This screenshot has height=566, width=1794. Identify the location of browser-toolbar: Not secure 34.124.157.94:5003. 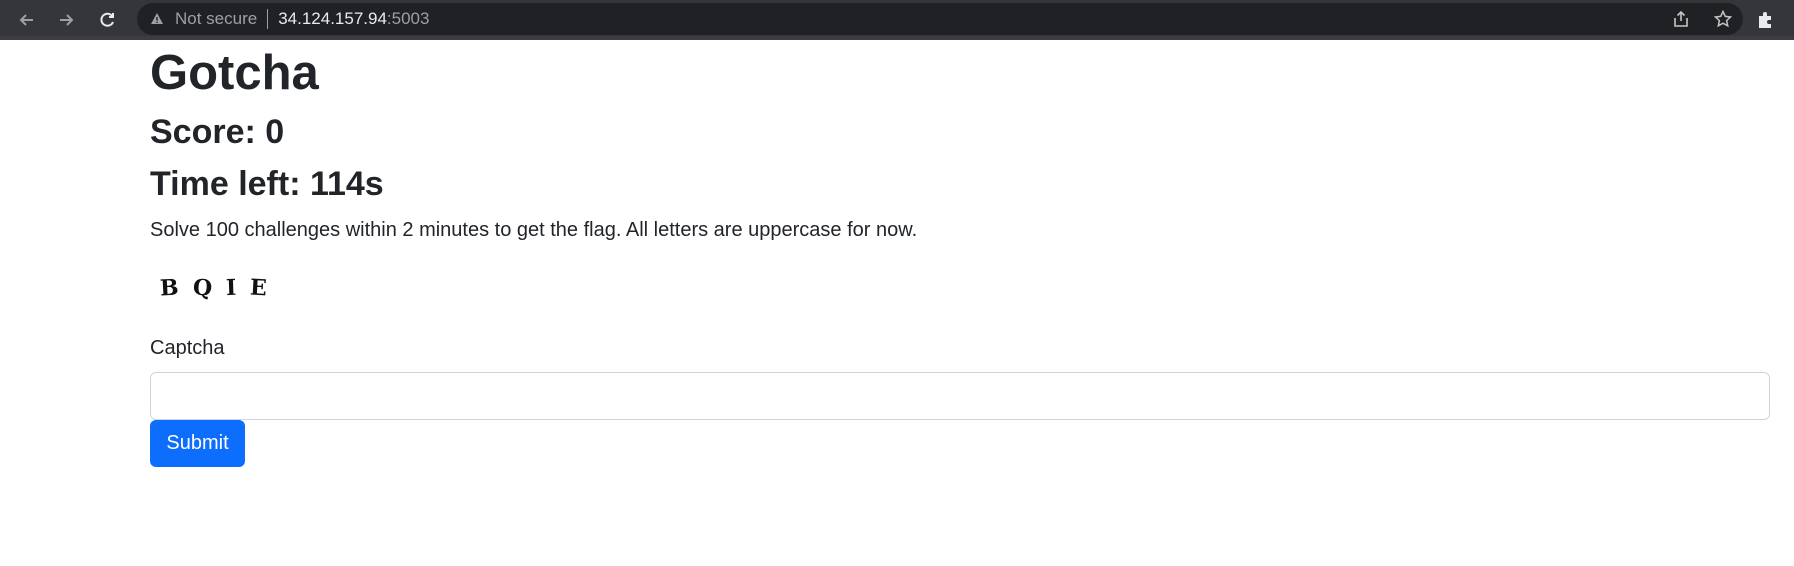
(897, 20).